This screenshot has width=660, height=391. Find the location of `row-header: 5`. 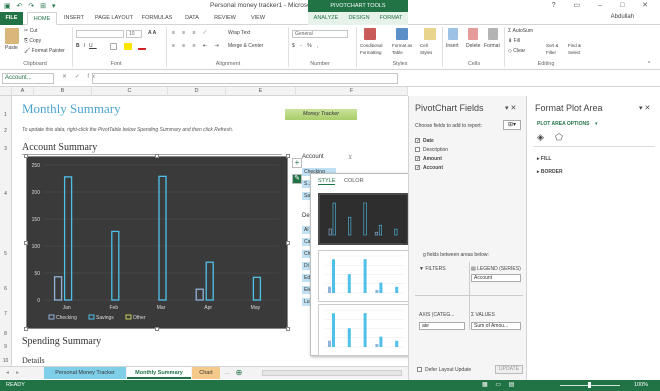

row-header: 5 is located at coordinates (5, 254).